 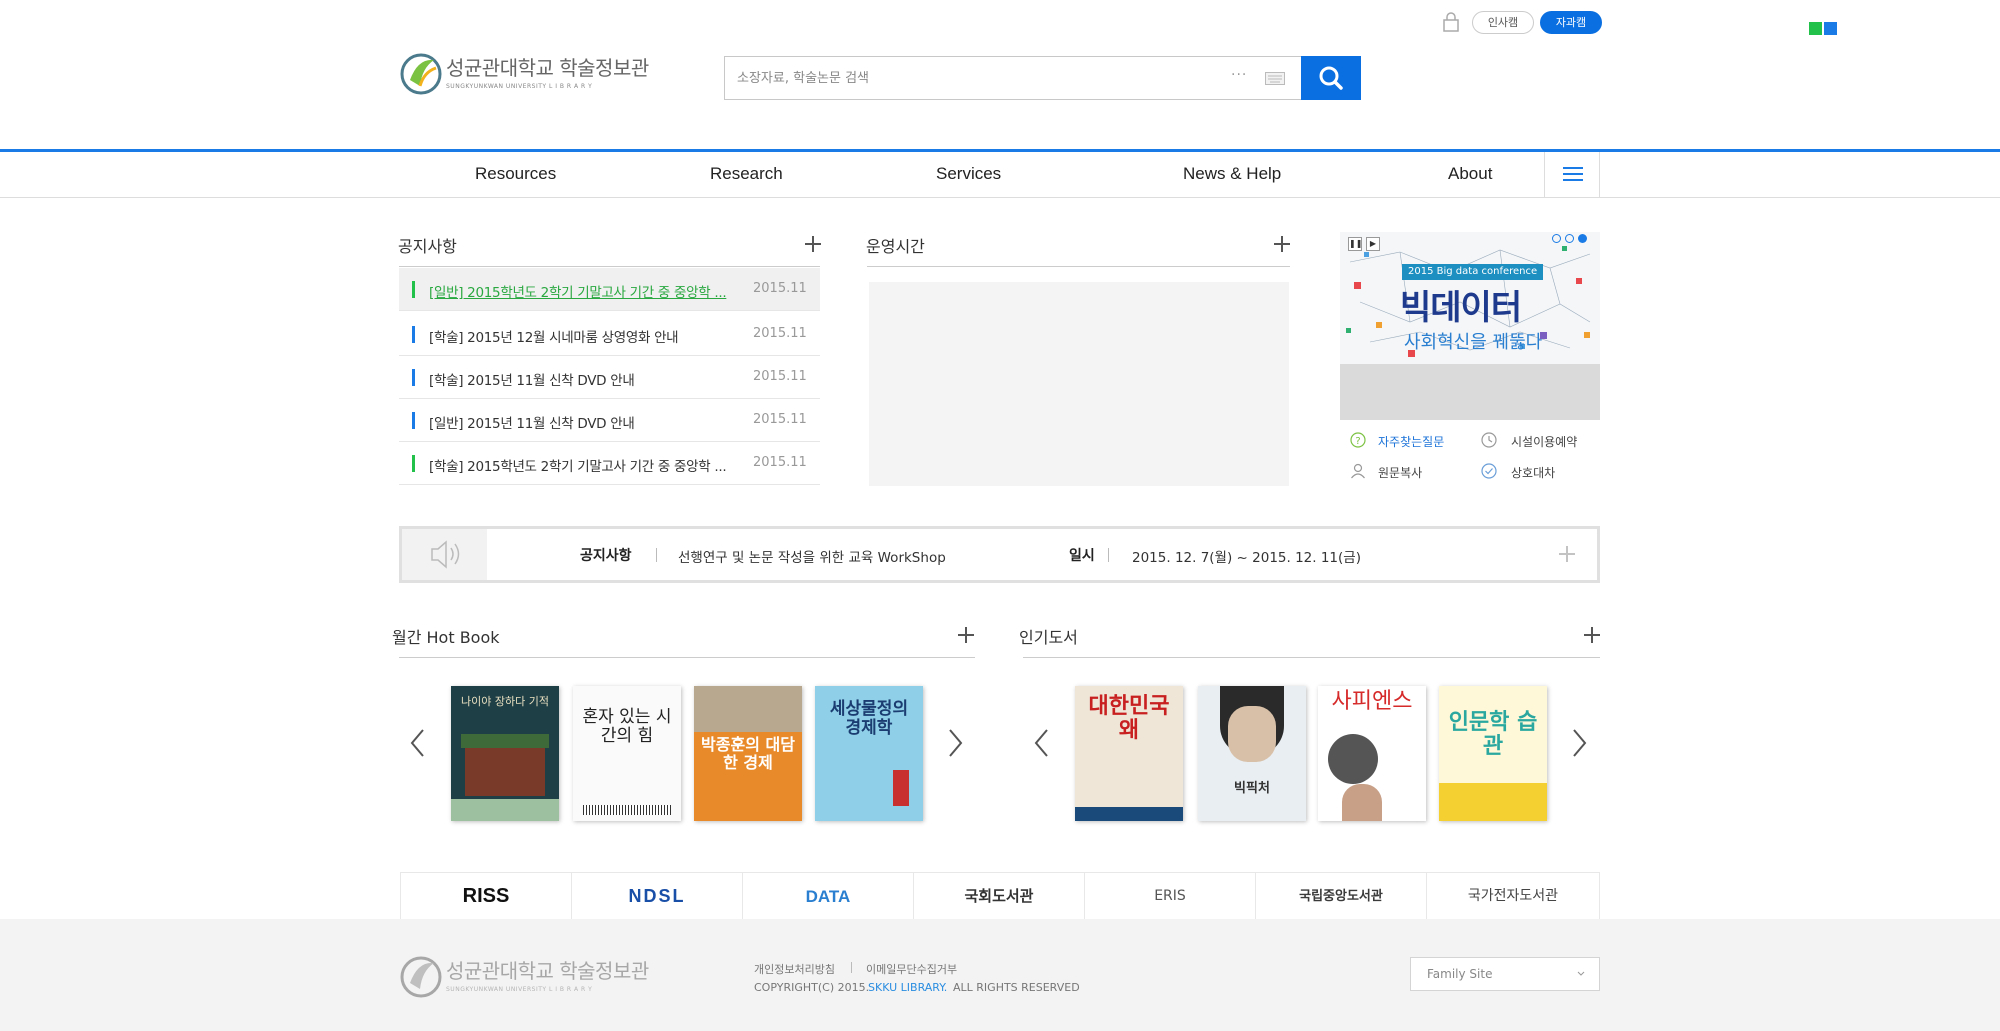 What do you see at coordinates (869, 753) in the screenshot?
I see `book-cover: 세상물정의 경제학` at bounding box center [869, 753].